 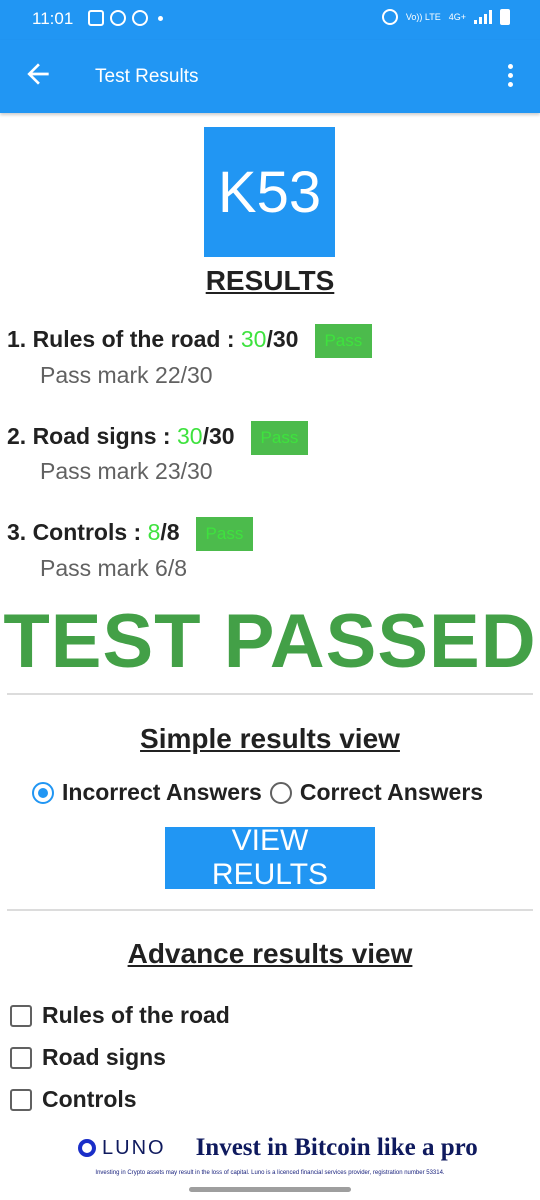 I want to click on more-vertical-icon, so click(x=510, y=78).